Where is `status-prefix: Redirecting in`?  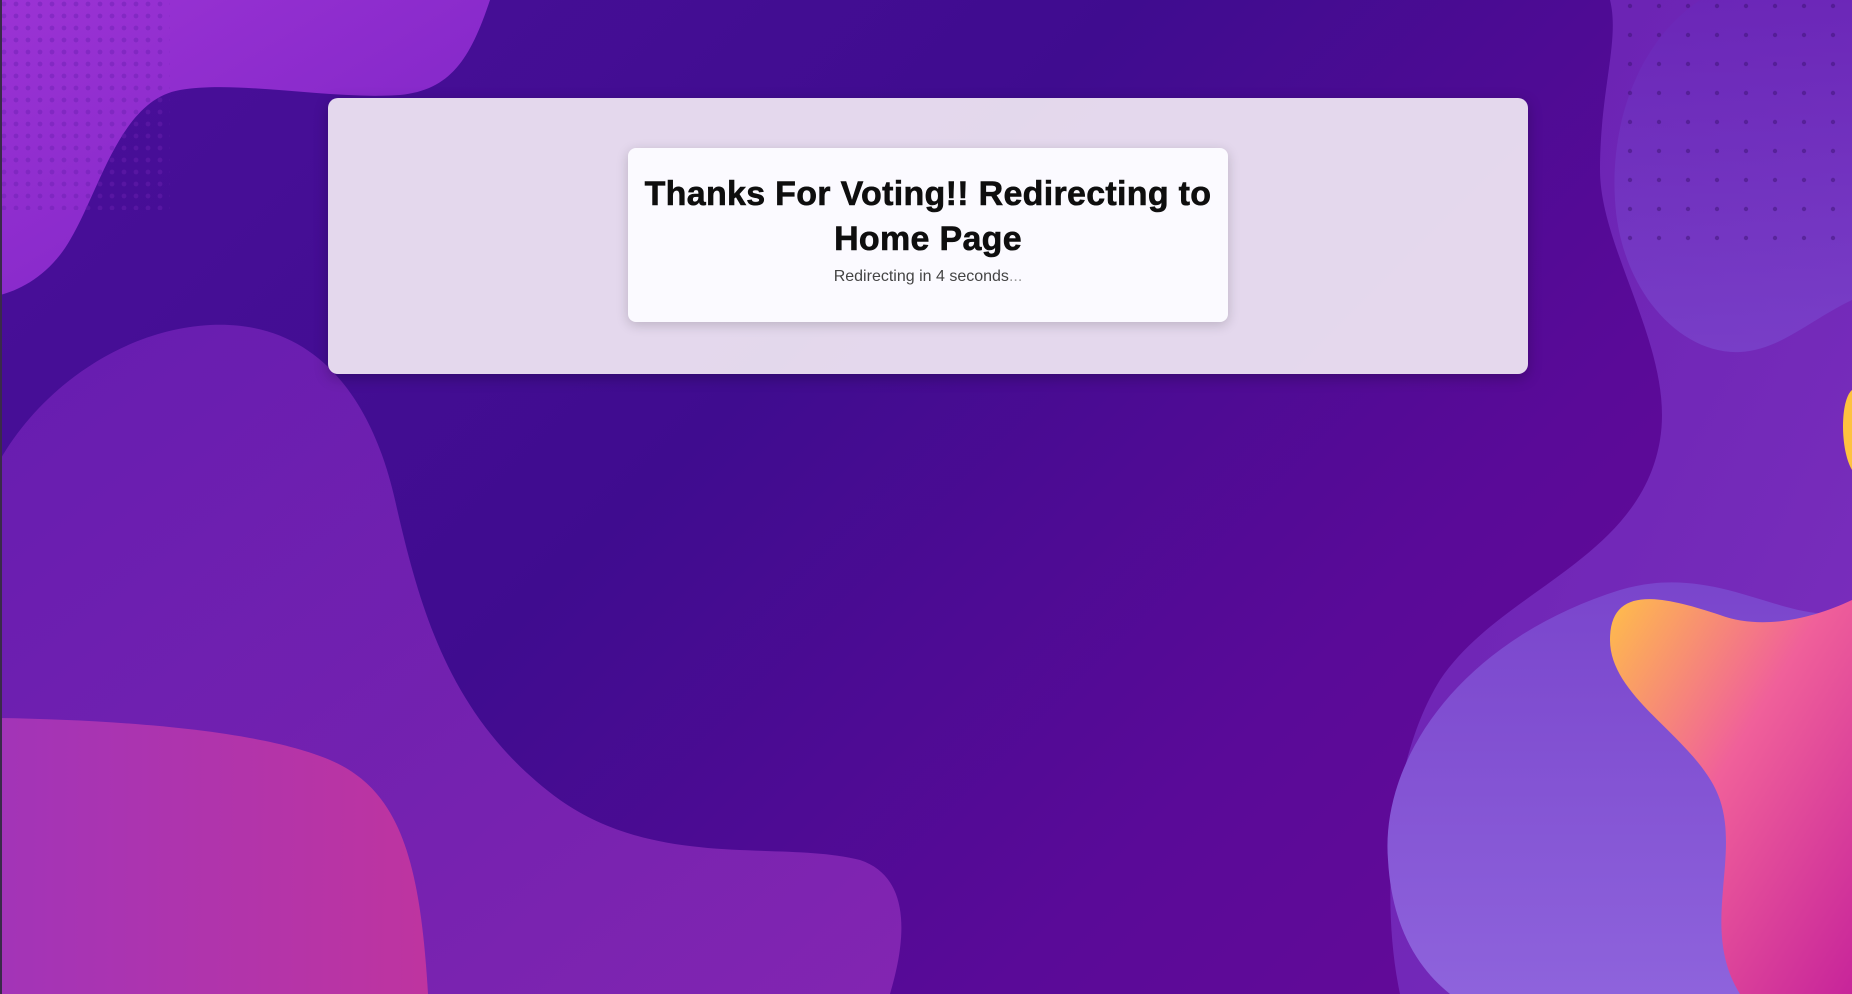
status-prefix: Redirecting in is located at coordinates (884, 276).